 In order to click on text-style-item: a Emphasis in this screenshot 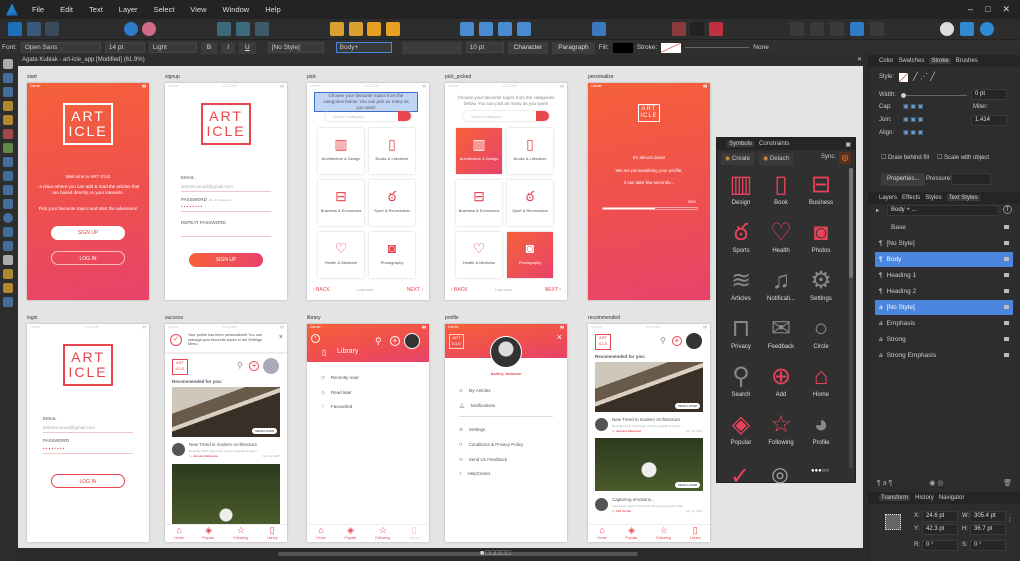, I will do `click(944, 323)`.